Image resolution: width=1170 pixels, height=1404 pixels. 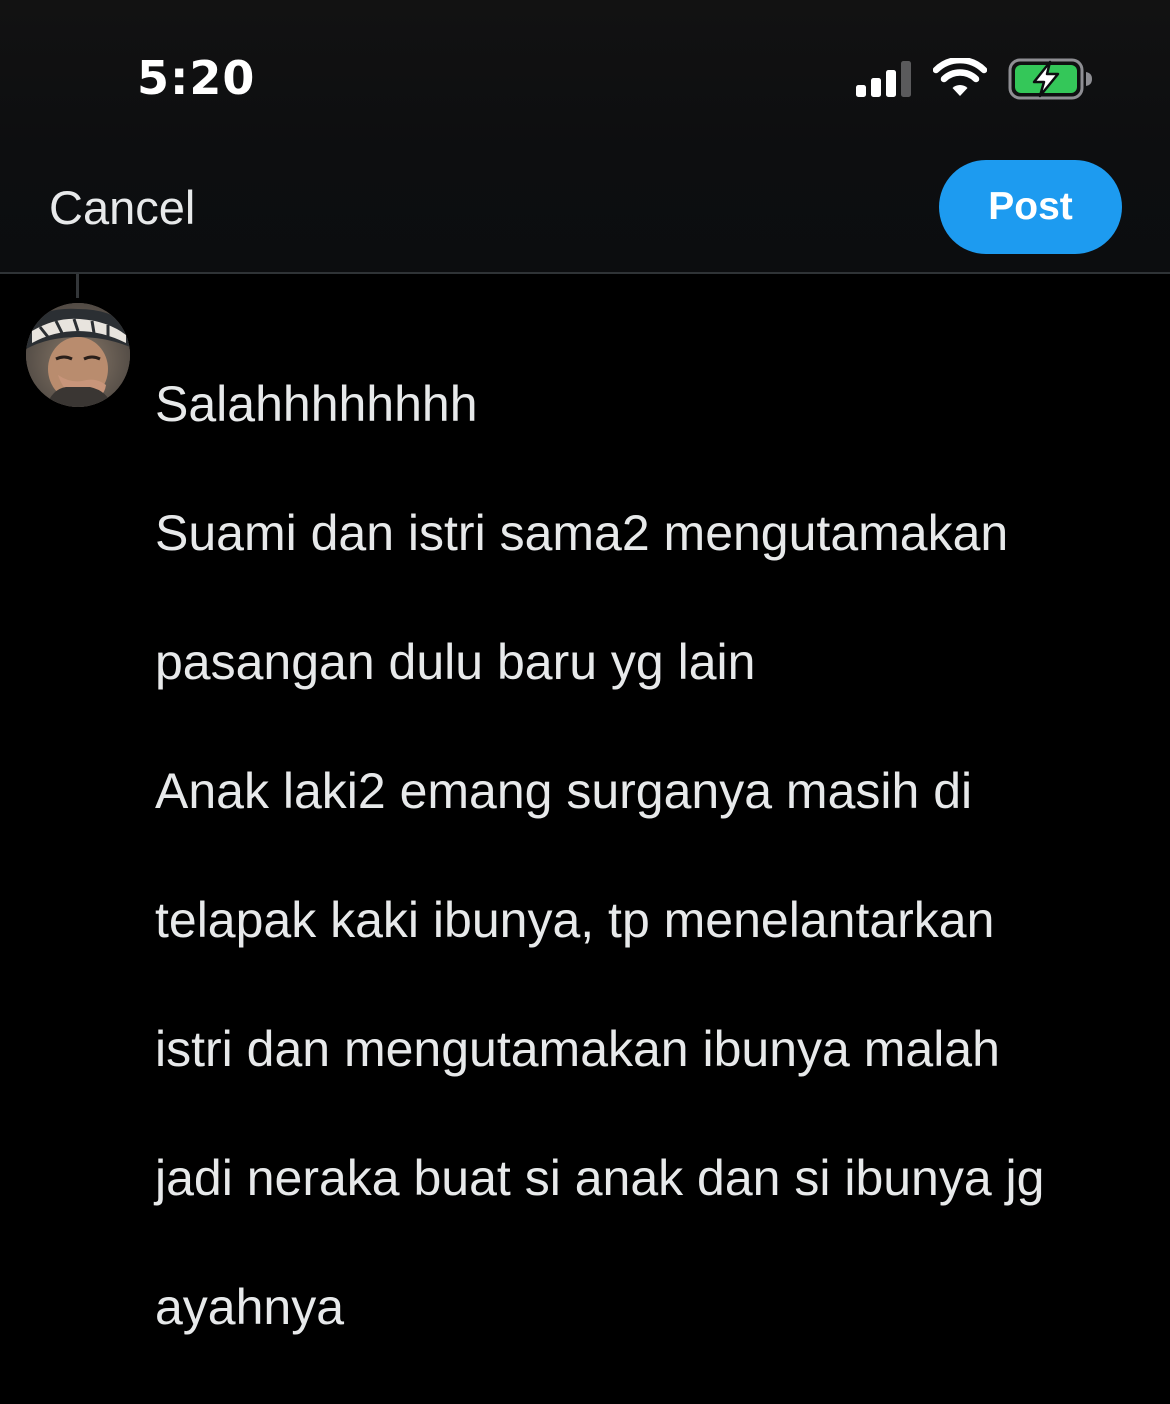 I want to click on status-bar: 5:20, so click(x=585, y=70).